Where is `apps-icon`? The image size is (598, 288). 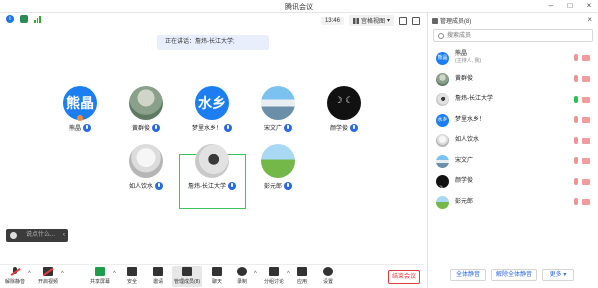 apps-icon is located at coordinates (302, 271).